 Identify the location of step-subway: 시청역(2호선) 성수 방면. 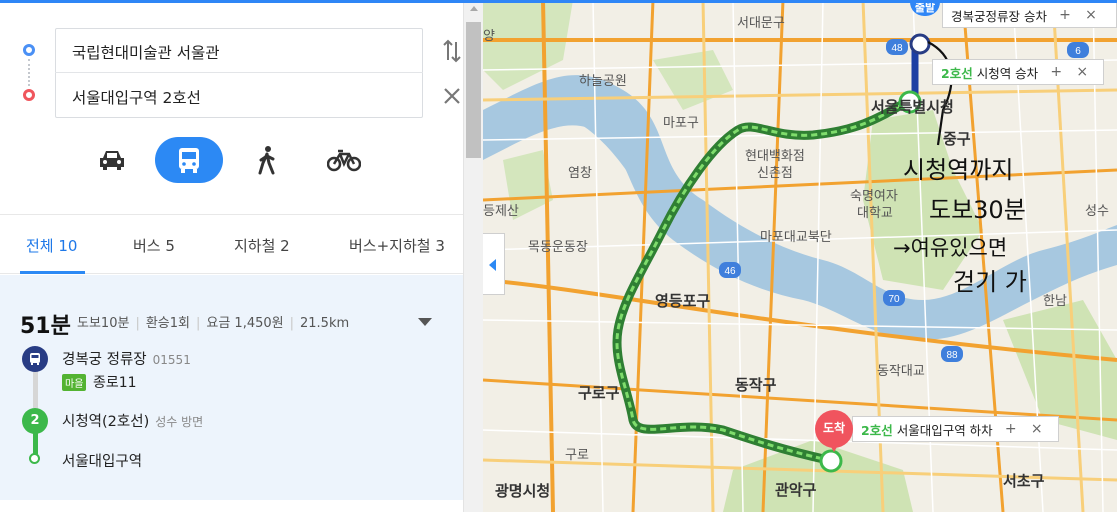
(133, 422).